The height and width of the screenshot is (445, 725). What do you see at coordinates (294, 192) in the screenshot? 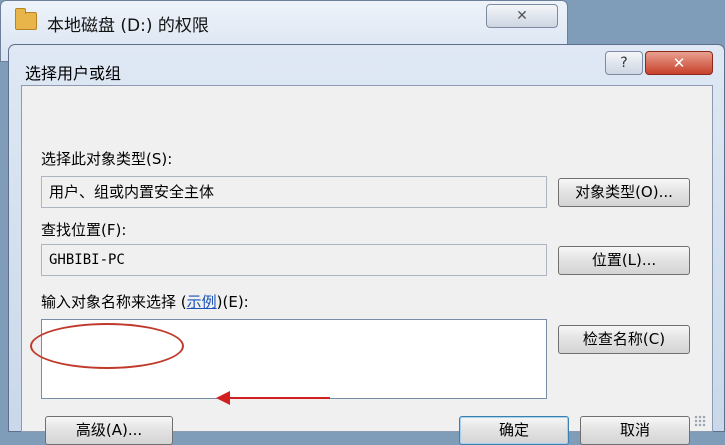
I see `object-type-field: 用户、组或内置安全主体` at bounding box center [294, 192].